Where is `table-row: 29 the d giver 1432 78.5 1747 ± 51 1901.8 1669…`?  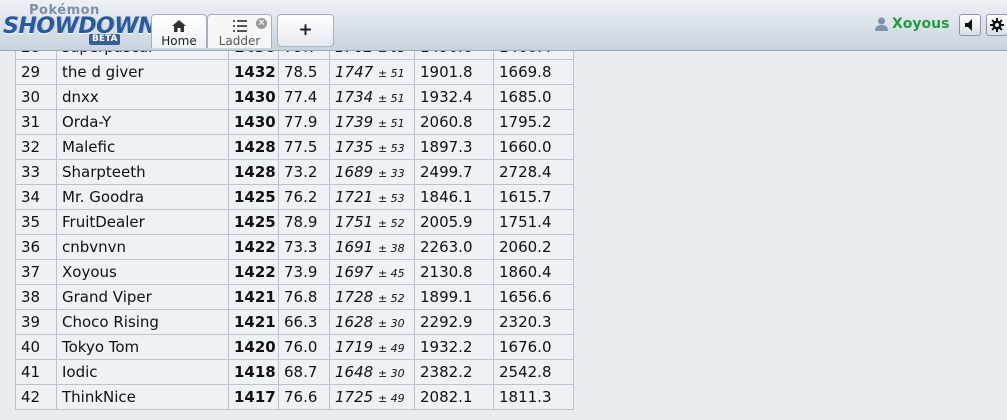 table-row: 29 the d giver 1432 78.5 1747 ± 51 1901.8 1669… is located at coordinates (294, 72).